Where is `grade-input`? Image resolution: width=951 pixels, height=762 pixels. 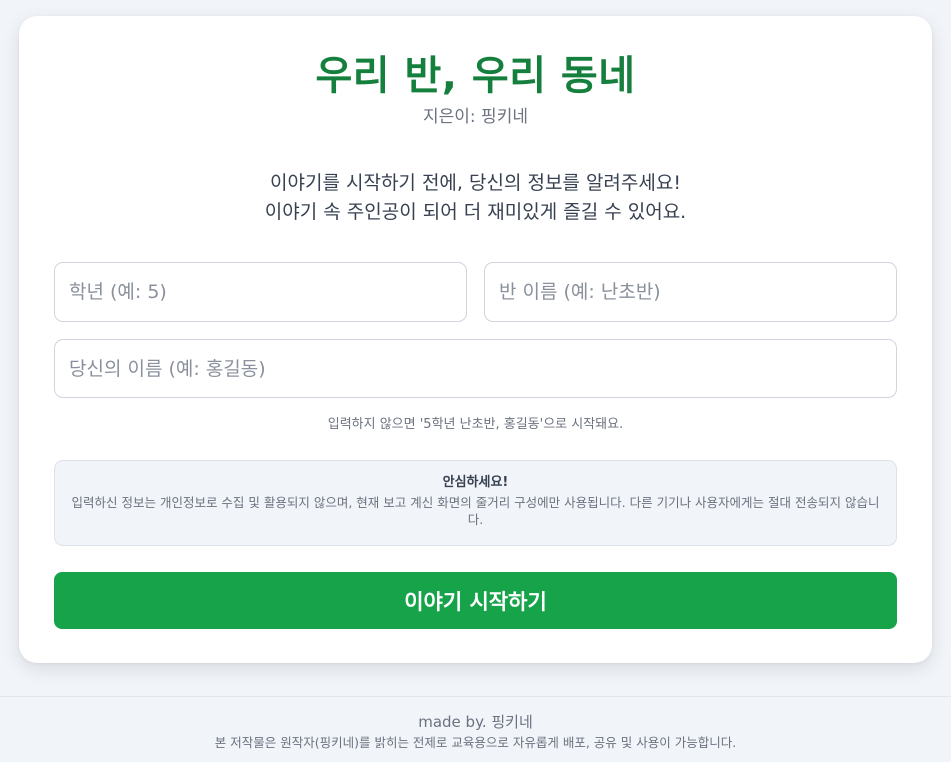
grade-input is located at coordinates (260, 292).